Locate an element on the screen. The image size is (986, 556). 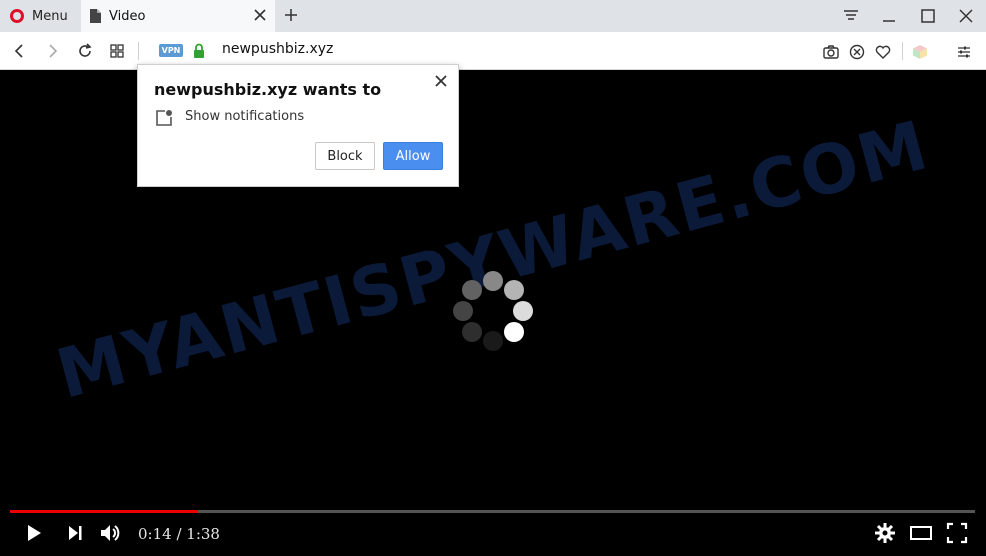
maximize-icon is located at coordinates (928, 16).